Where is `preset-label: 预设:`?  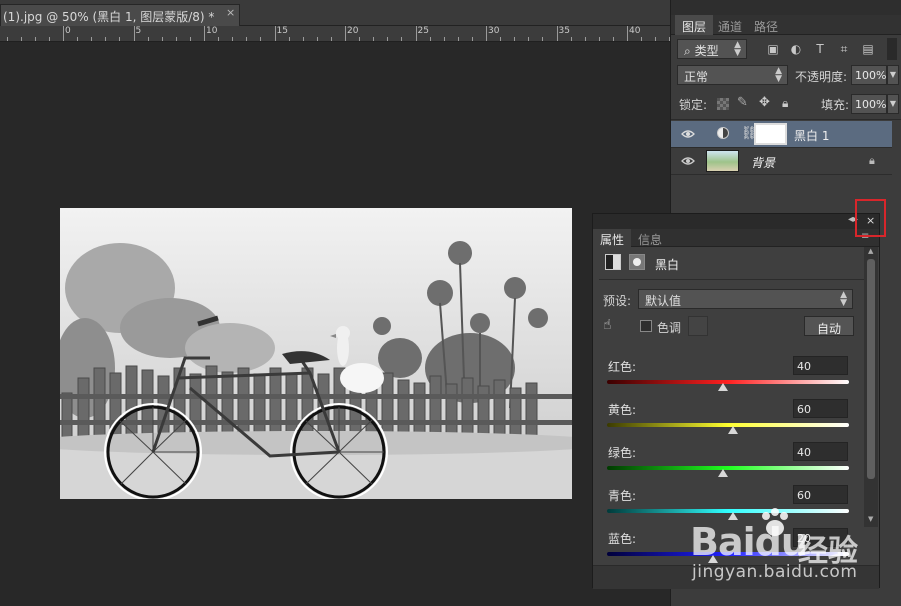 preset-label: 预设: is located at coordinates (617, 301).